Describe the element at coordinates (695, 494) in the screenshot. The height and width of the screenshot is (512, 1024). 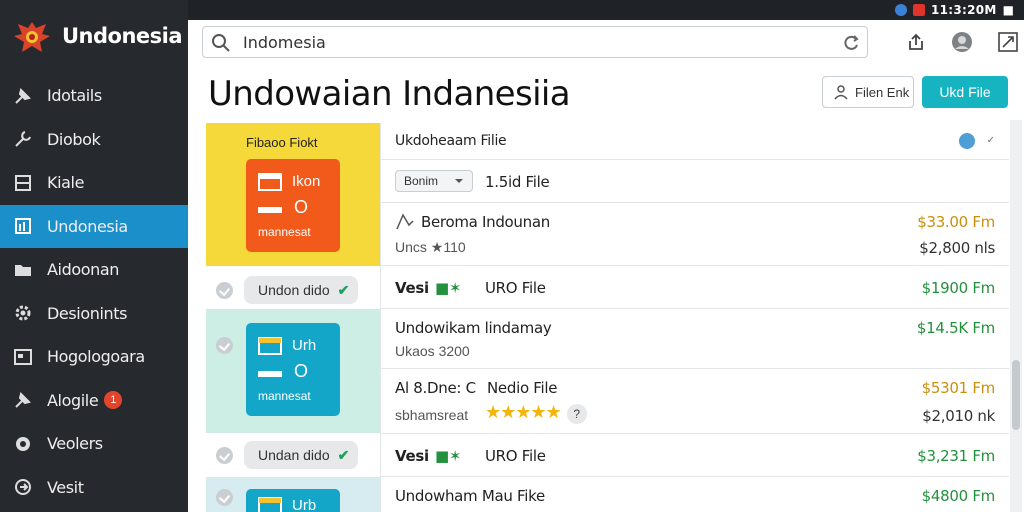
I see `table-row: Undowham Mau Fike $4800 Fm` at that location.